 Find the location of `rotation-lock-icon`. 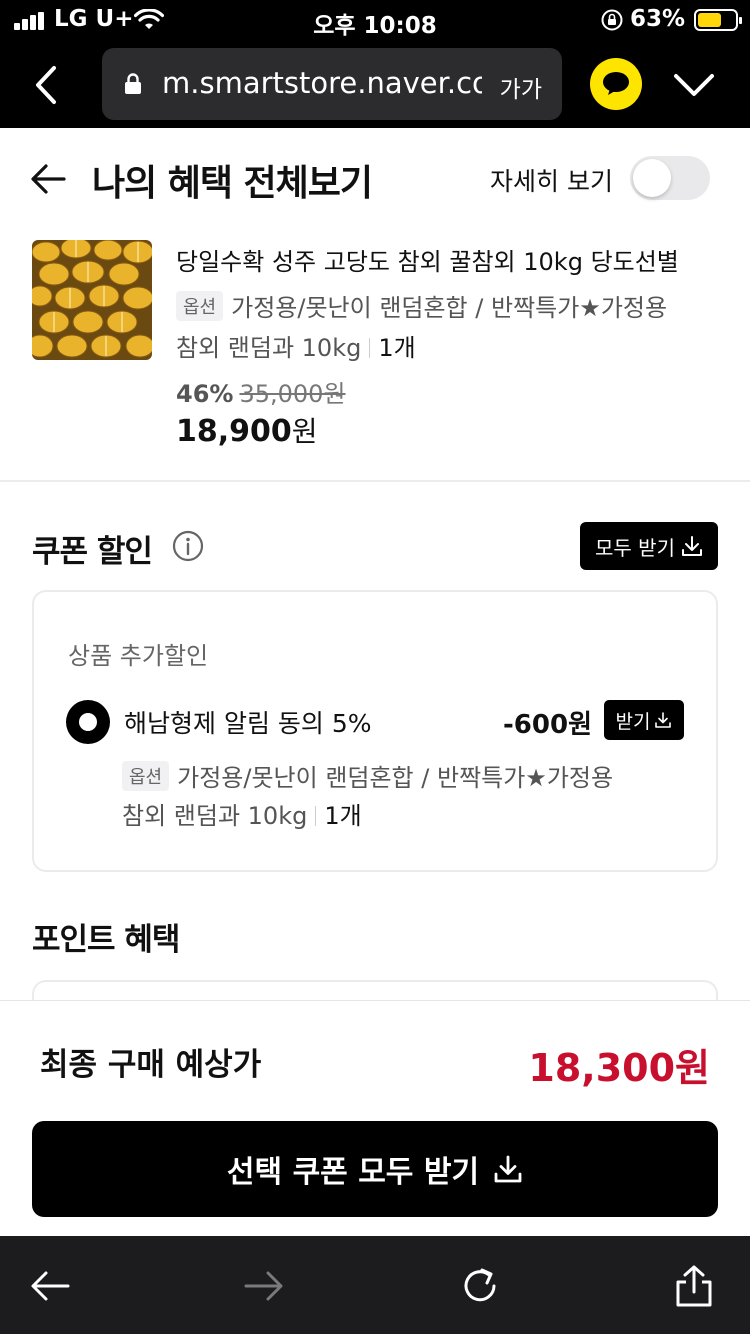

rotation-lock-icon is located at coordinates (612, 20).